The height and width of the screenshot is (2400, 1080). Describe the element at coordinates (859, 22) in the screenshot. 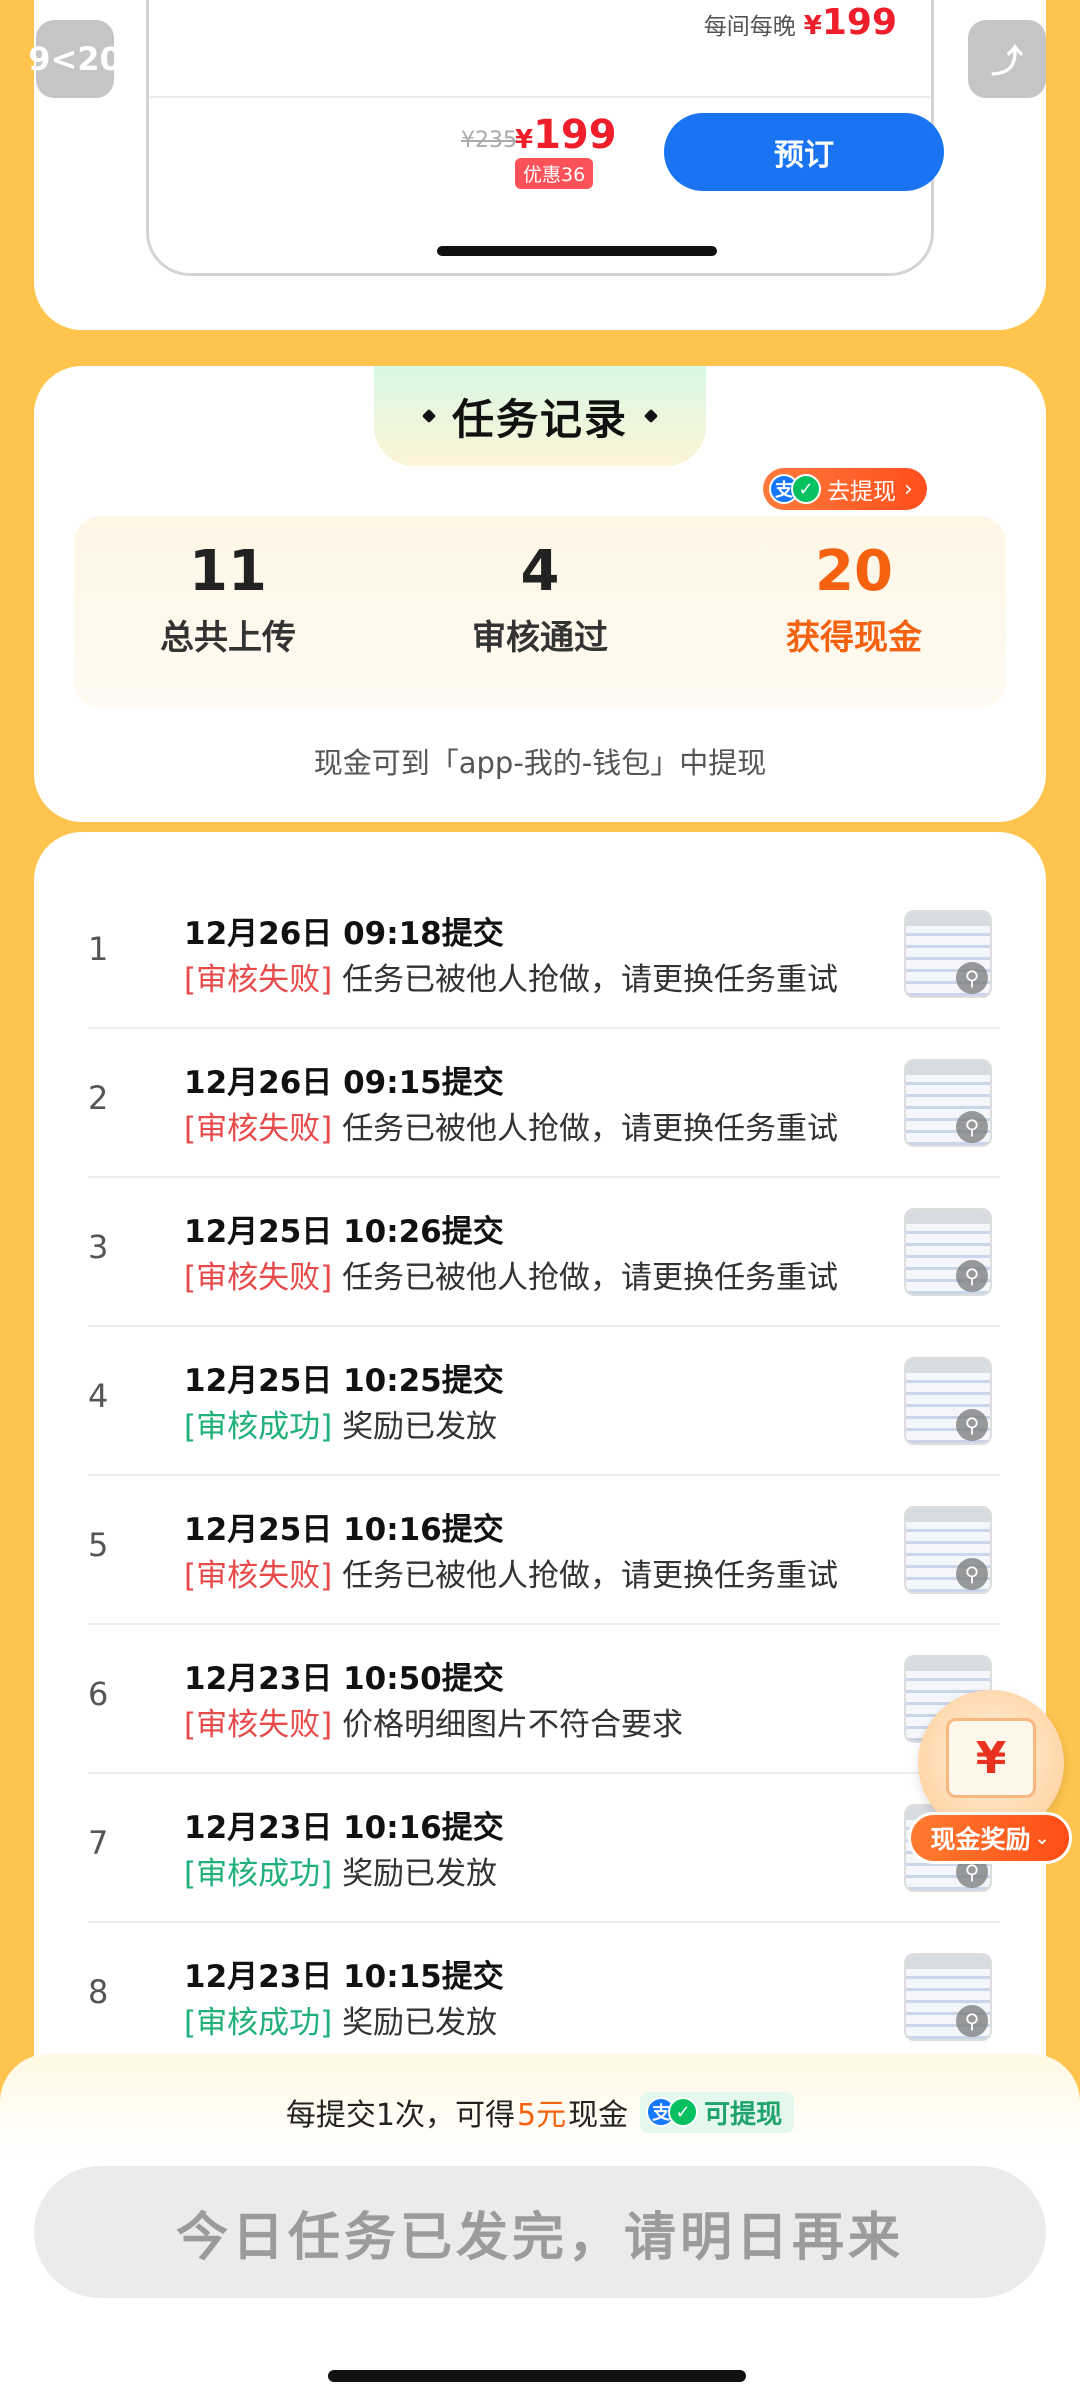

I see `per-night-amount: 199` at that location.